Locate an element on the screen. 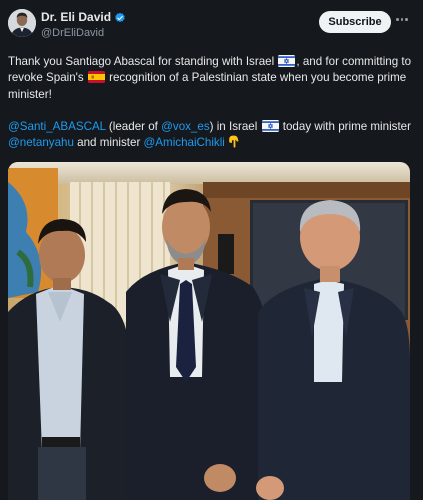 The width and height of the screenshot is (423, 500). mention-link: @netanyahu is located at coordinates (41, 142).